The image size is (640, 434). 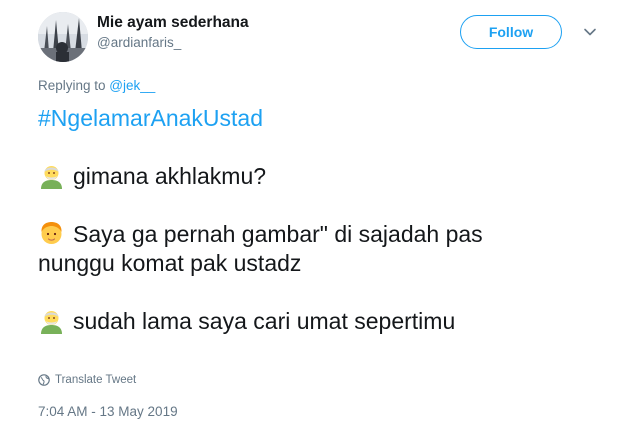 I want to click on tweet-line: Saya ga pernah gambar" di sajadah pas, so click(x=328, y=234).